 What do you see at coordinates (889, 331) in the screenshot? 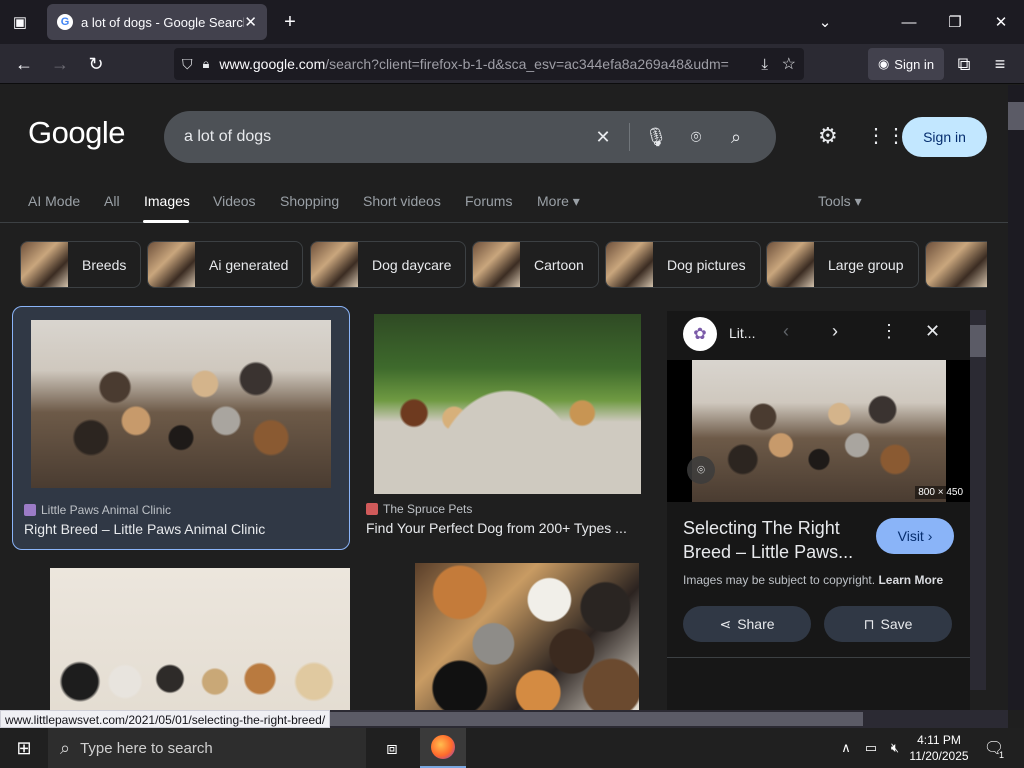
I see `more-options-icon: ⋮` at bounding box center [889, 331].